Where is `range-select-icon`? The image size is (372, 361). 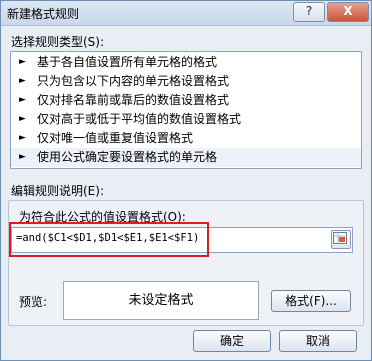
range-select-icon is located at coordinates (340, 238).